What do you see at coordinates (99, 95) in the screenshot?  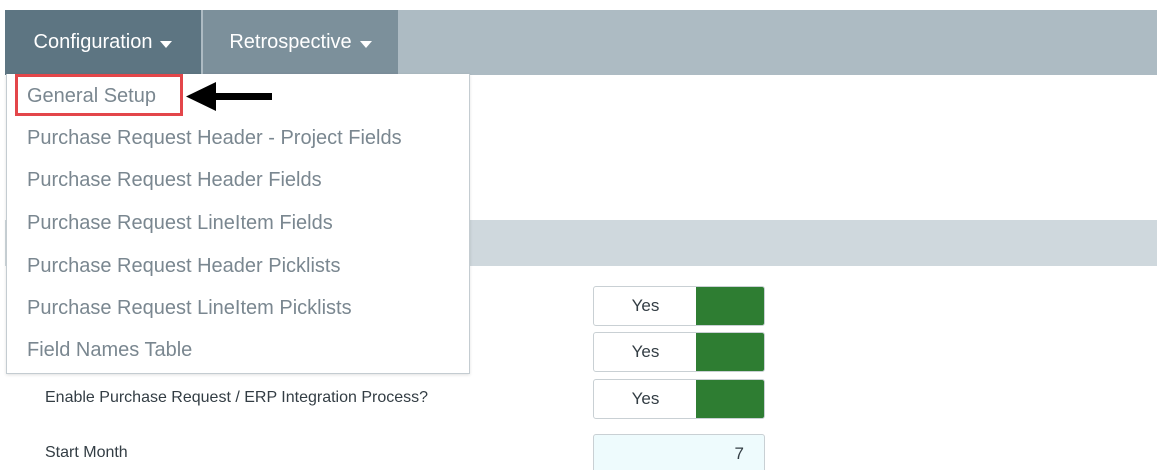 I see `highlight-box` at bounding box center [99, 95].